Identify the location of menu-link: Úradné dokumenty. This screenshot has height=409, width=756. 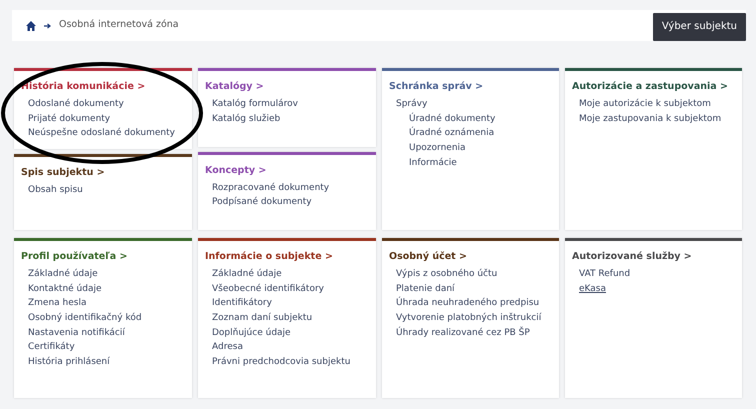
(470, 119).